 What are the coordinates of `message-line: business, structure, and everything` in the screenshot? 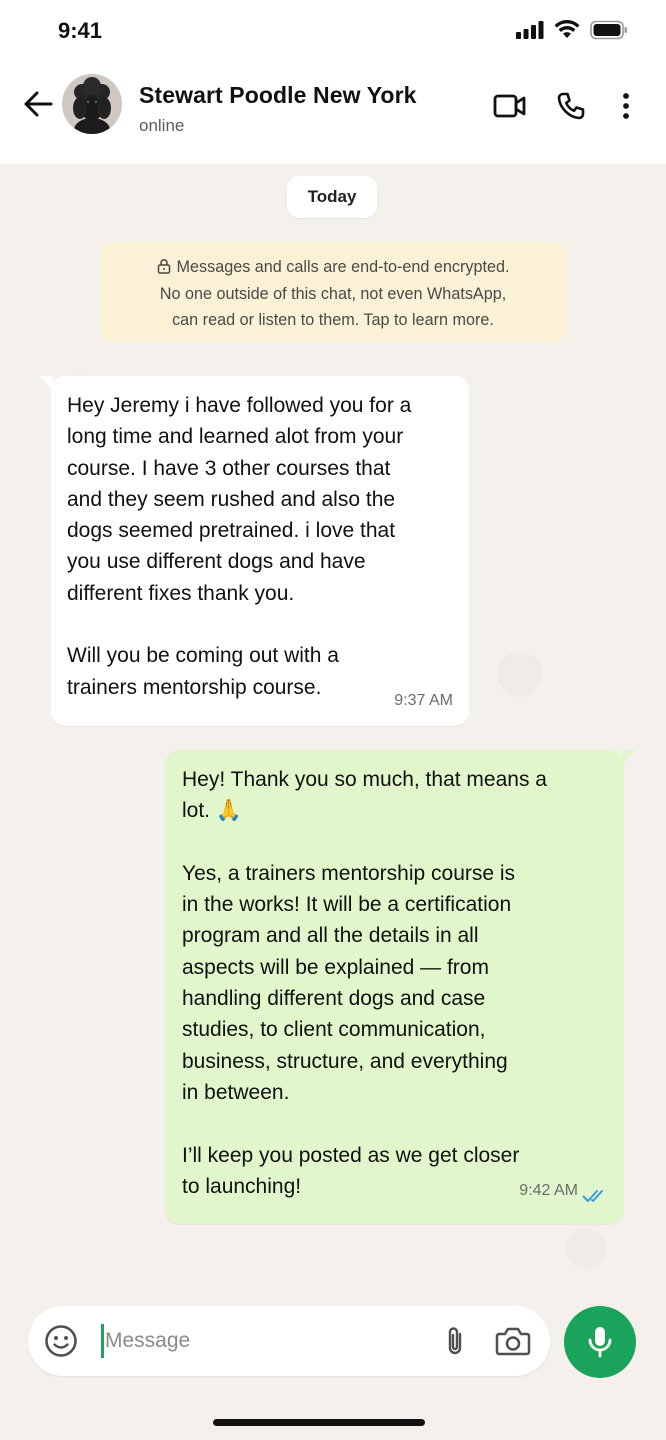 It's located at (345, 1061).